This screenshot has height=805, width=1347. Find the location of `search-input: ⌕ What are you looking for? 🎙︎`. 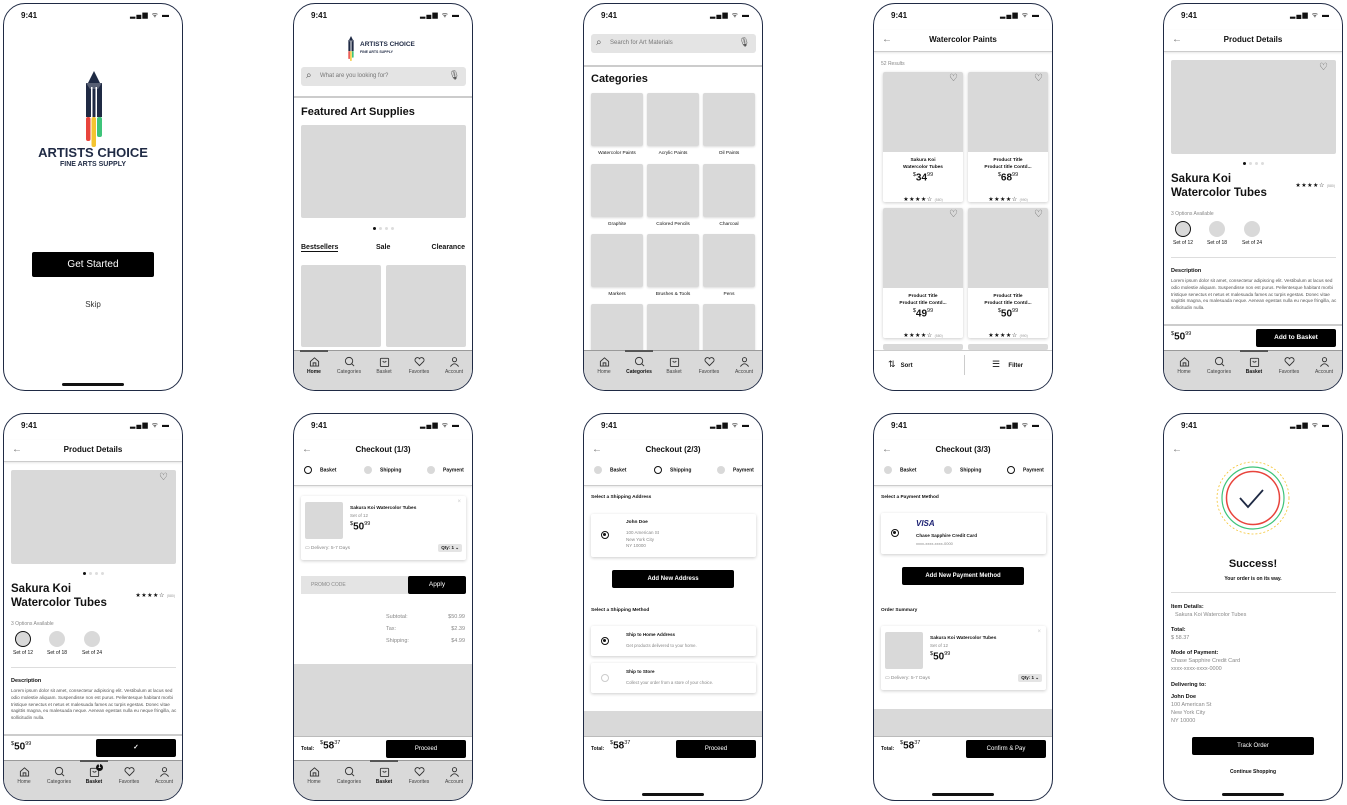

search-input: ⌕ What are you looking for? 🎙︎ is located at coordinates (383, 76).